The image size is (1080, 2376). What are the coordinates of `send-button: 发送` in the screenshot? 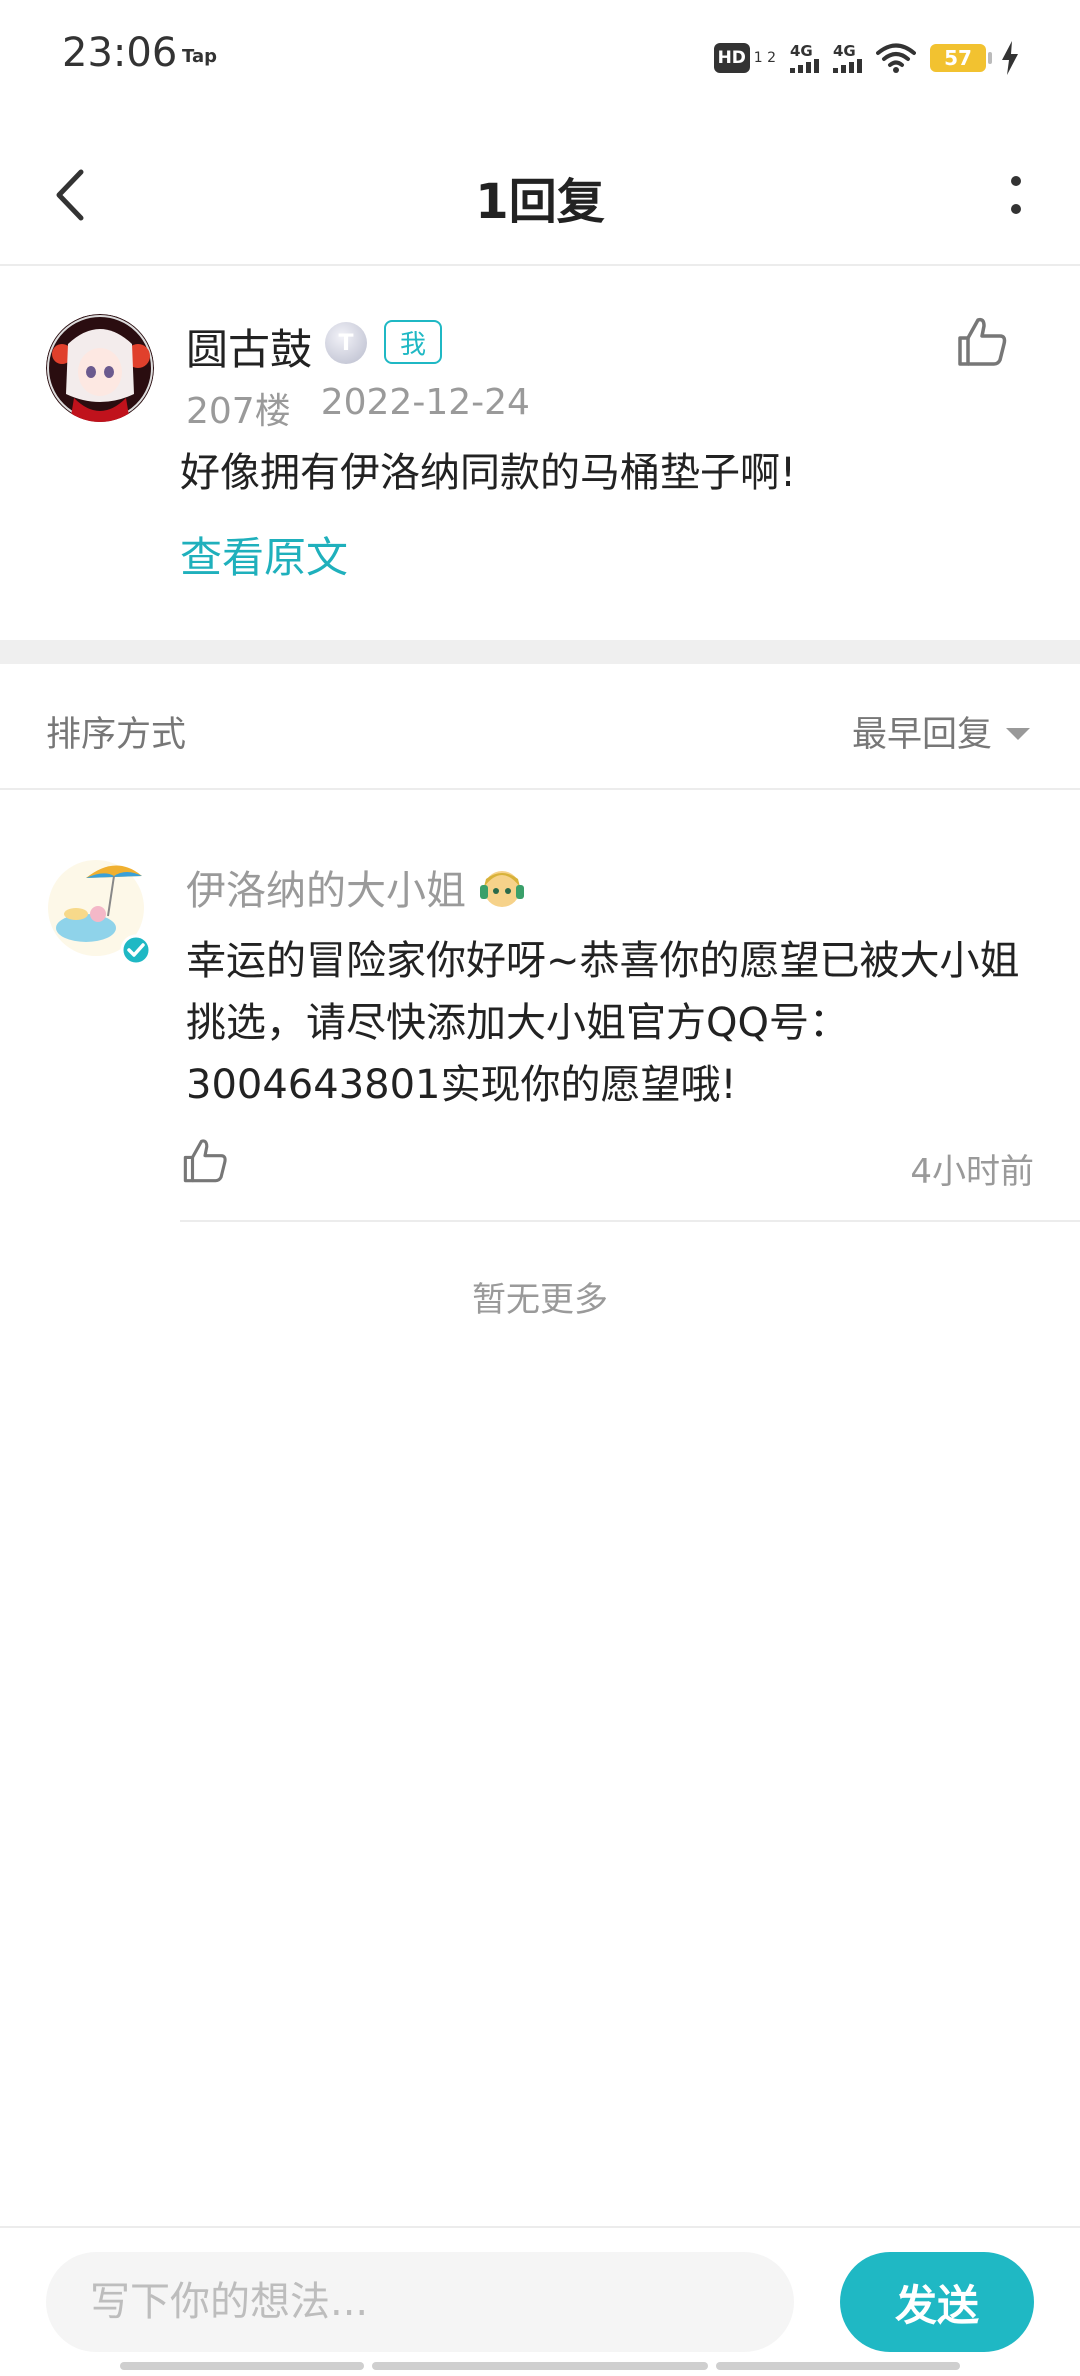 It's located at (937, 2302).